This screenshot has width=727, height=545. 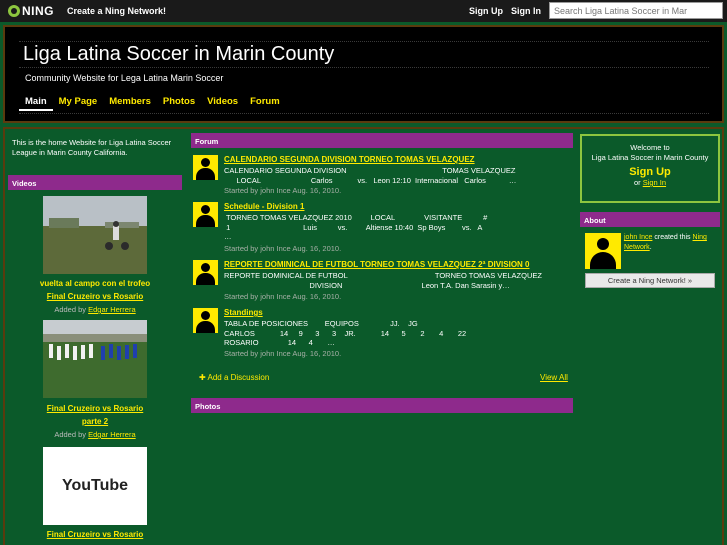 I want to click on created-this-text: created this, so click(x=672, y=237).